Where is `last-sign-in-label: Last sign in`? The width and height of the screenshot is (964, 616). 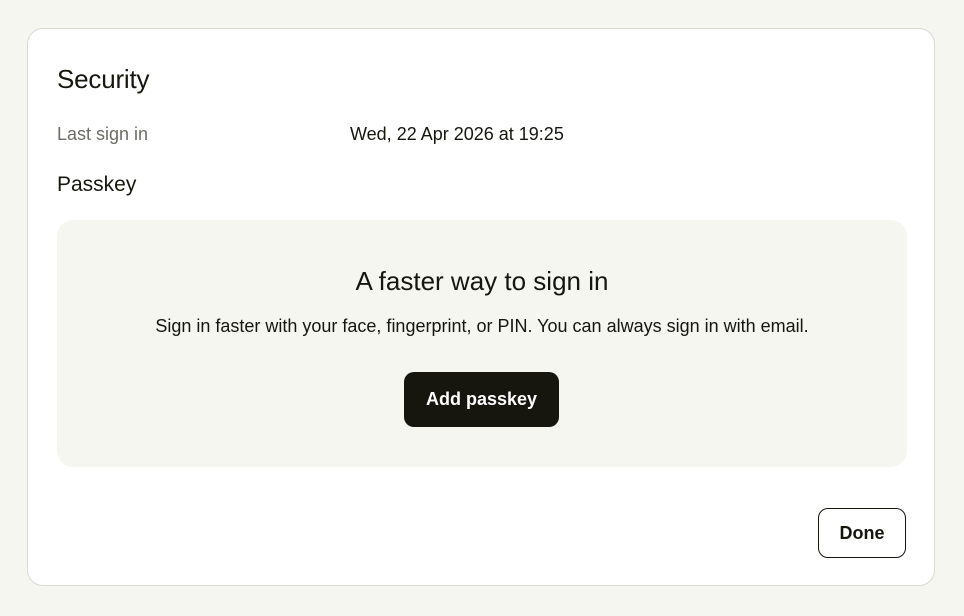
last-sign-in-label: Last sign in is located at coordinates (103, 134).